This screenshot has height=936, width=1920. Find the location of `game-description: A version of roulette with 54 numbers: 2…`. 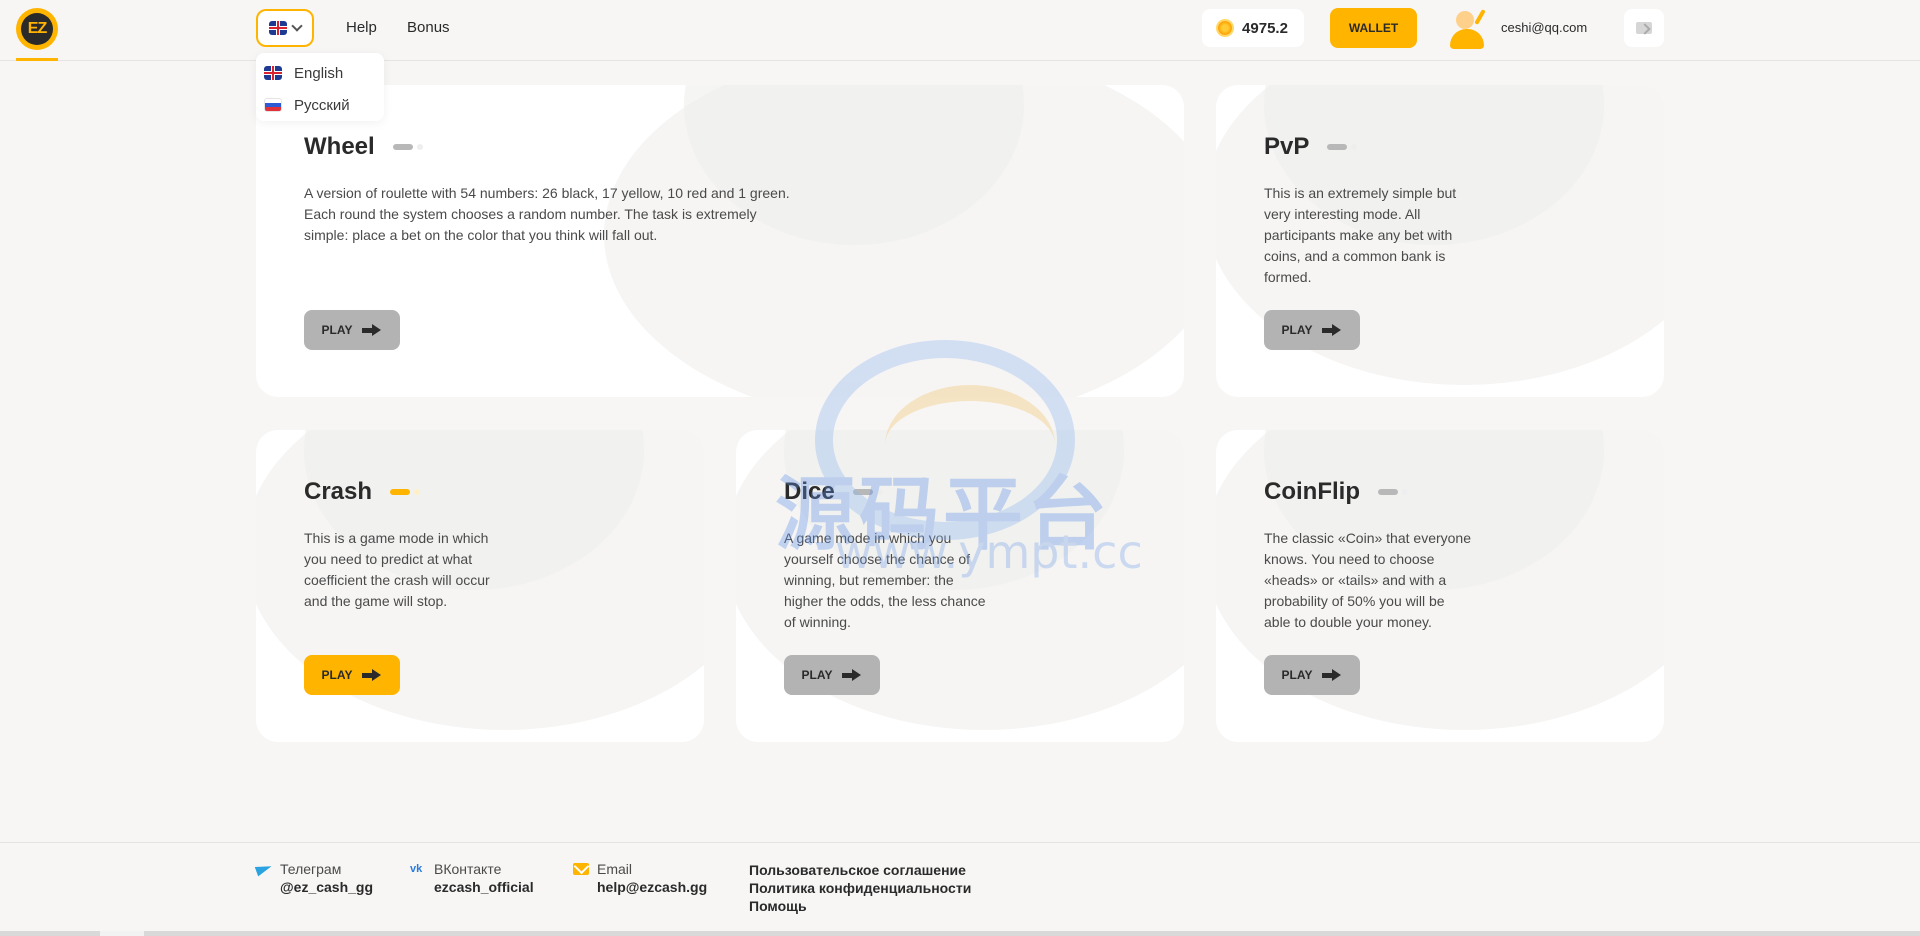

game-description: A version of roulette with 54 numbers: 2… is located at coordinates (547, 214).